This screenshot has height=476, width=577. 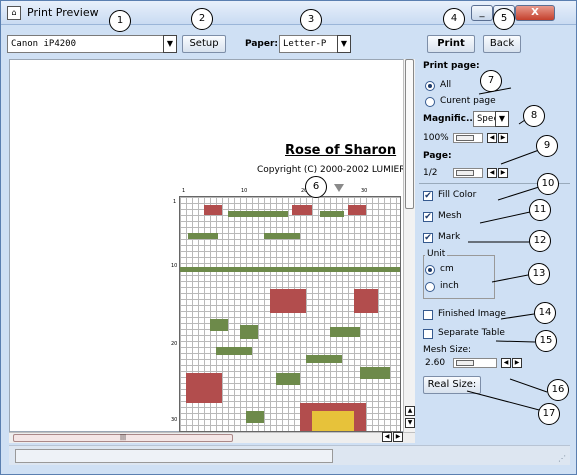 What do you see at coordinates (311, 20) in the screenshot?
I see `callout-3: 3` at bounding box center [311, 20].